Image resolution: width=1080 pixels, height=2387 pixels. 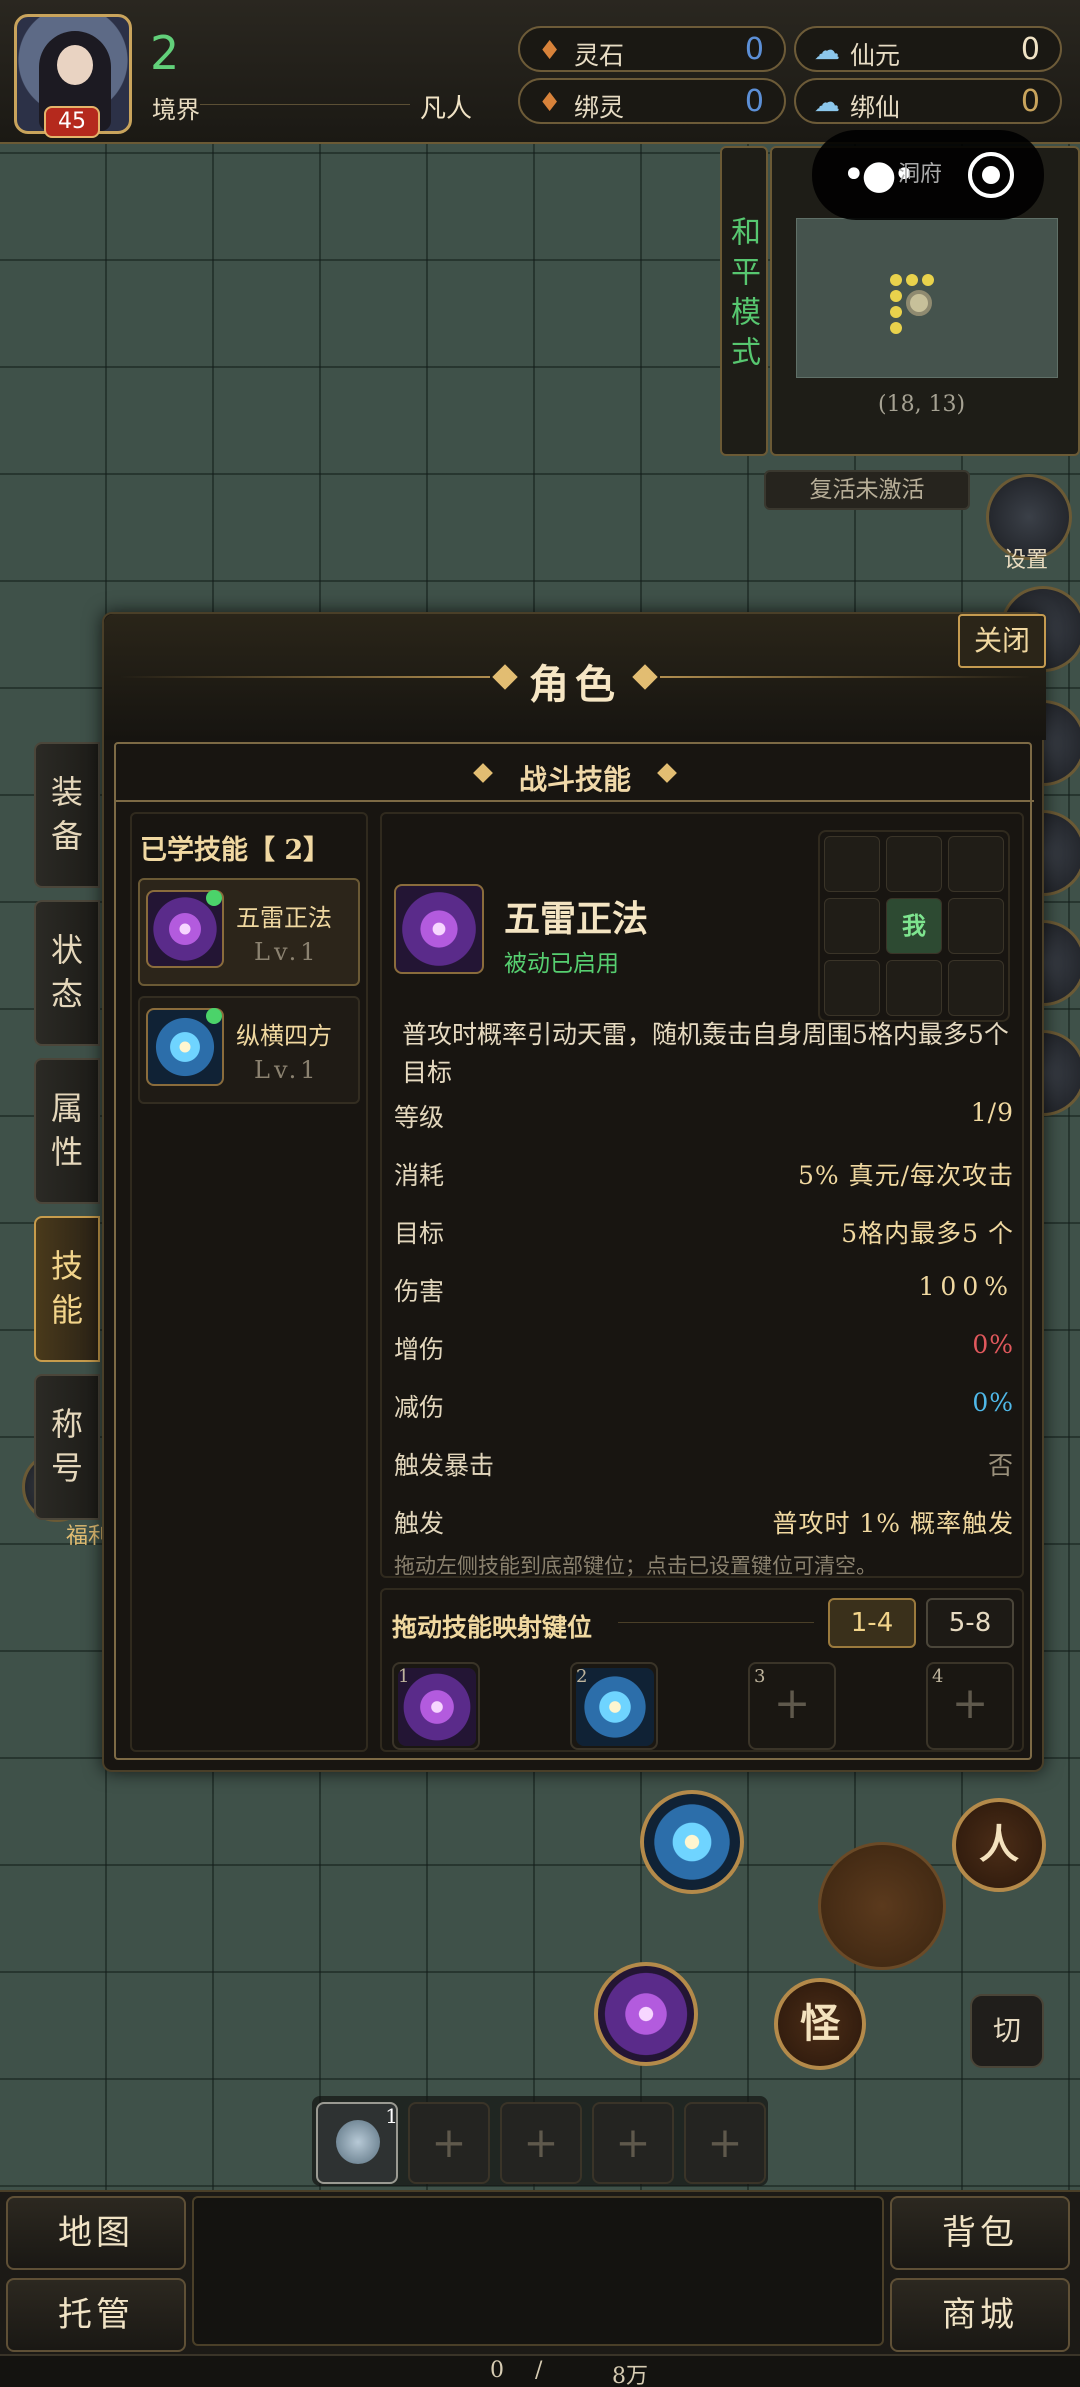 I want to click on stat-row-cost: 消耗 5% 真元/每次攻击, so click(x=704, y=1172).